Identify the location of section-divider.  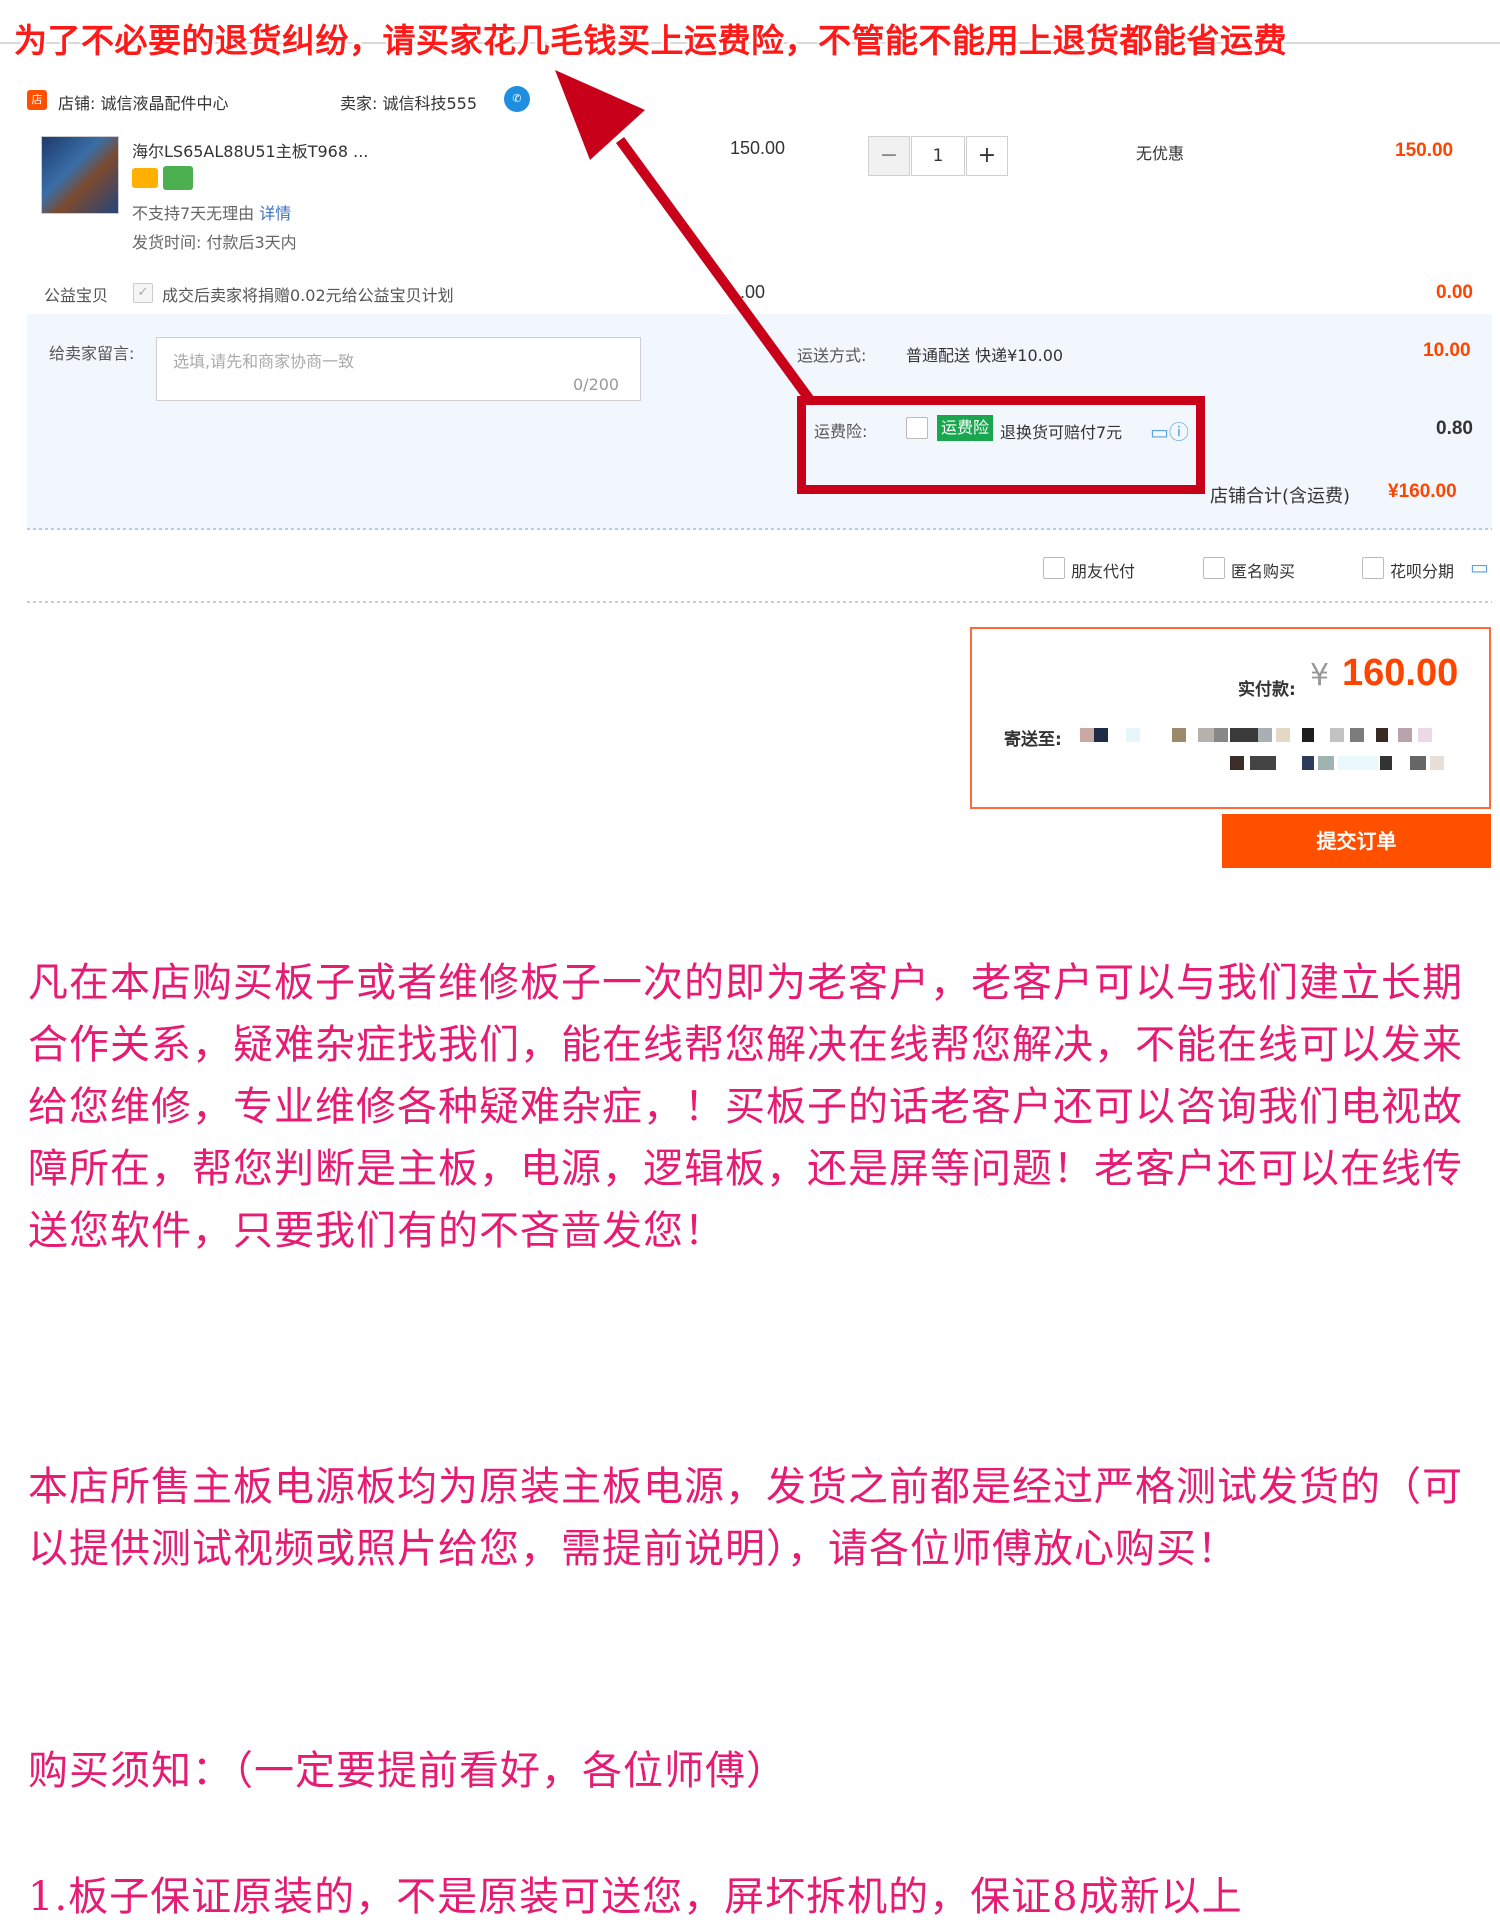
(759, 529).